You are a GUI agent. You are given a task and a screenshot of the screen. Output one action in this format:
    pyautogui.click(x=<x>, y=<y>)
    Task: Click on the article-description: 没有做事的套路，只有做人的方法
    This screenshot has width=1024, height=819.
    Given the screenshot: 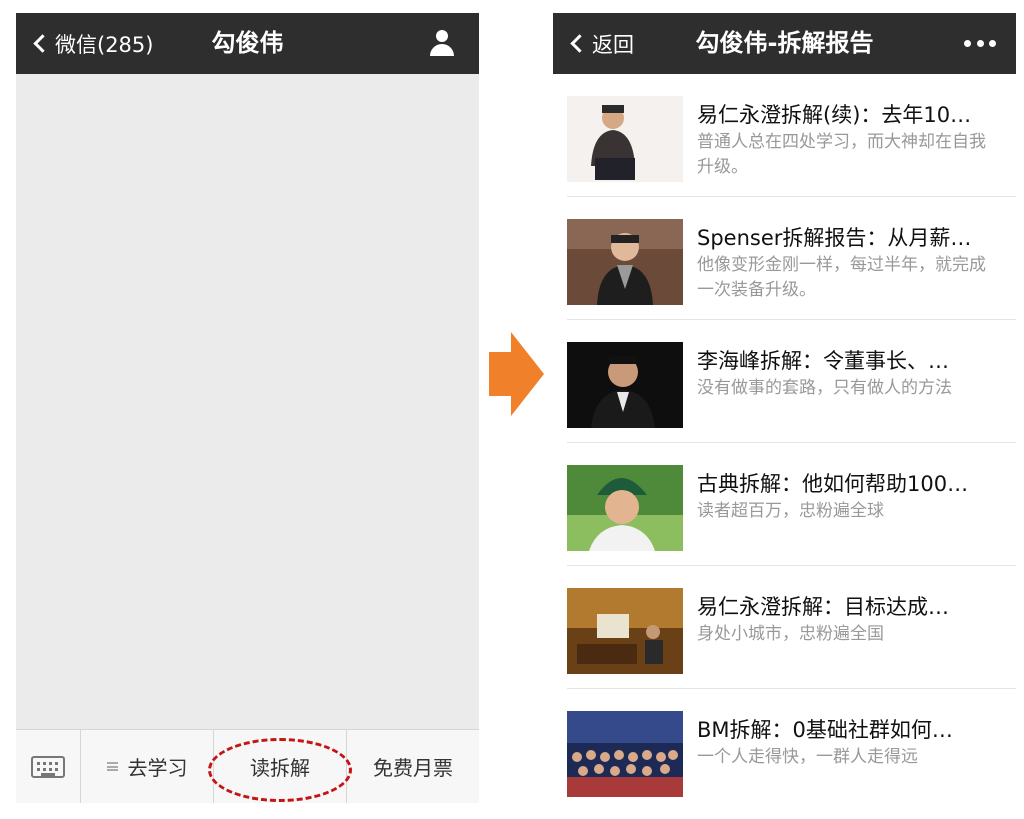 What is the action you would take?
    pyautogui.click(x=824, y=388)
    